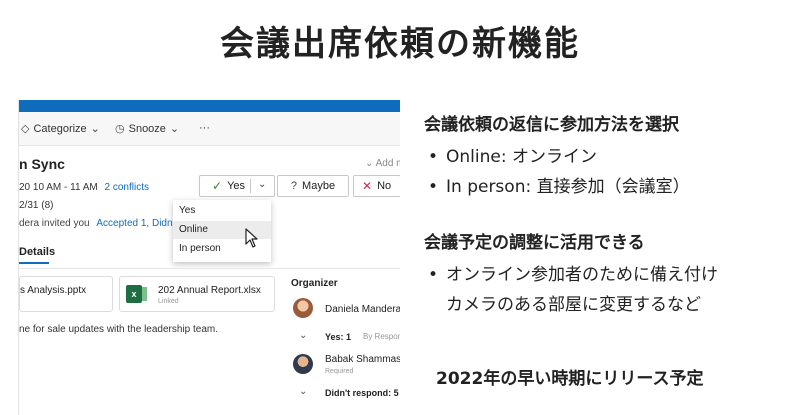 The image size is (800, 415). What do you see at coordinates (294, 186) in the screenshot?
I see `question-icon: ?` at bounding box center [294, 186].